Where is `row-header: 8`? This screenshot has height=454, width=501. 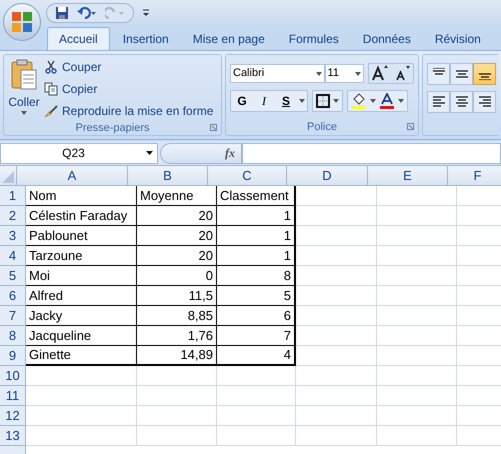
row-header: 8 is located at coordinates (13, 336).